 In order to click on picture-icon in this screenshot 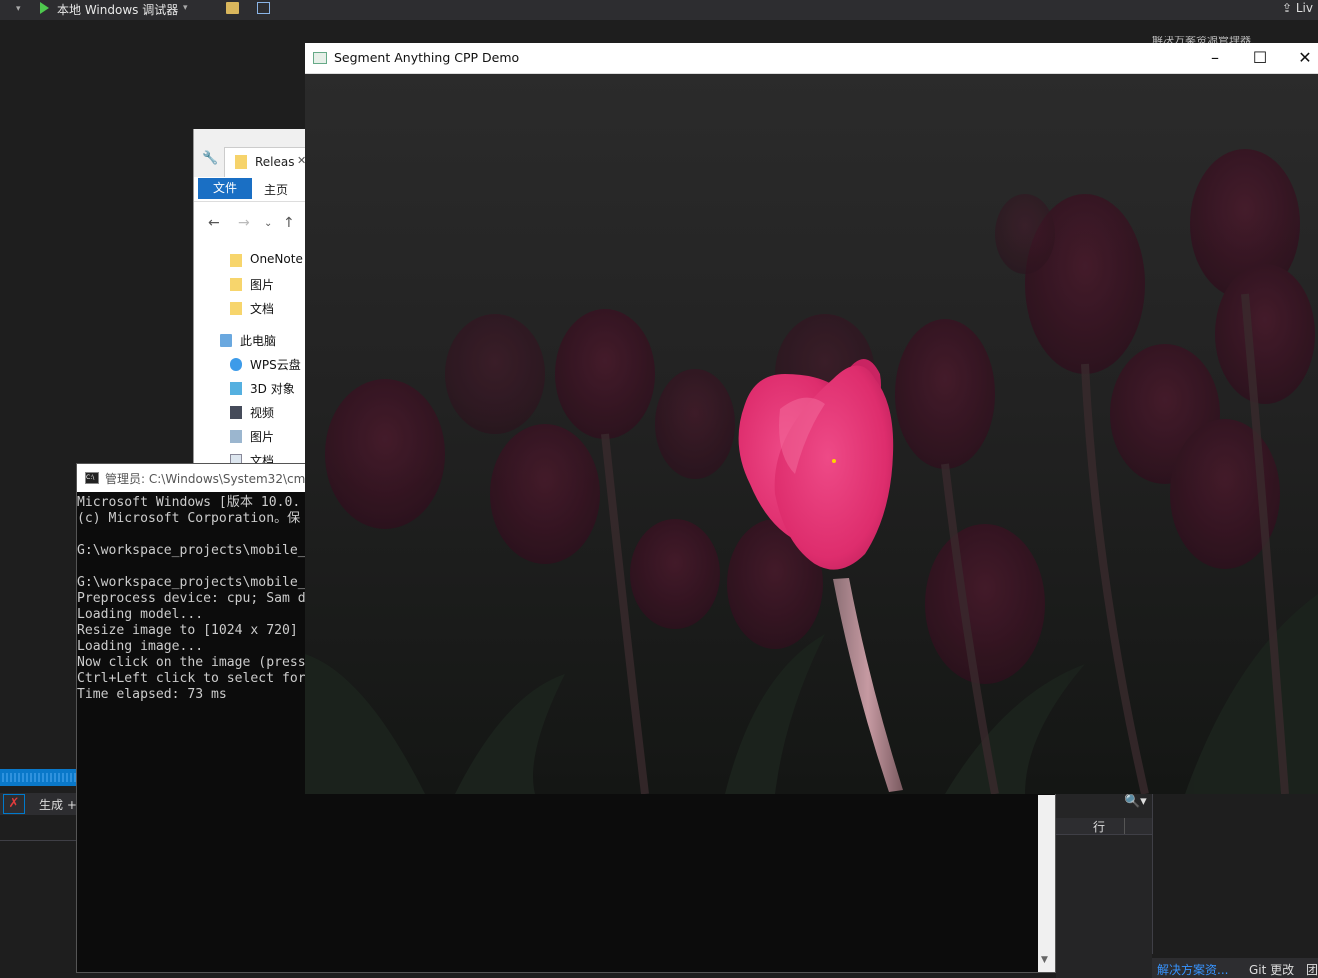, I will do `click(236, 436)`.